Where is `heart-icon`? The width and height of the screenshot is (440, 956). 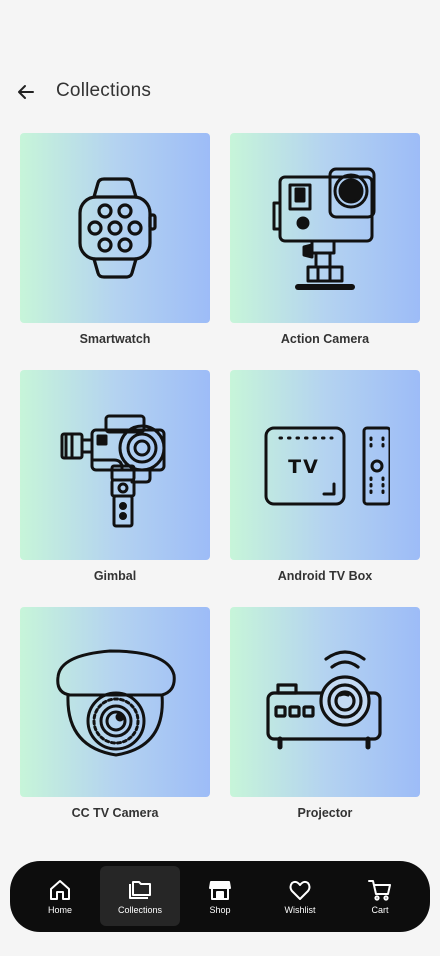
heart-icon is located at coordinates (300, 890).